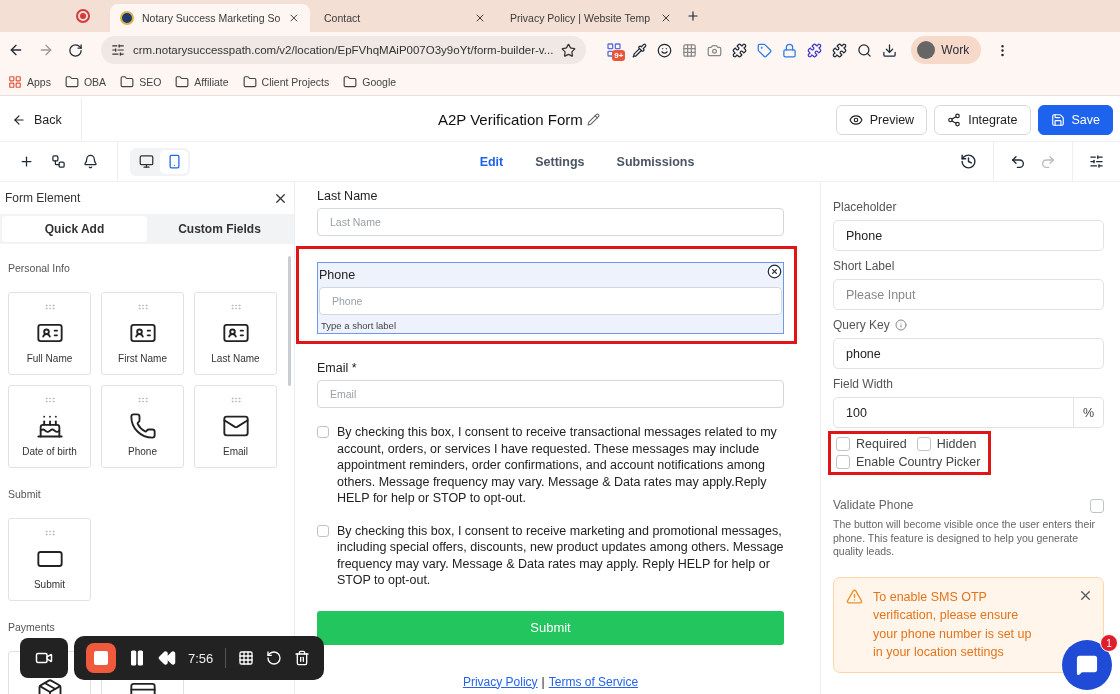 This screenshot has height=694, width=1120. What do you see at coordinates (593, 681) in the screenshot?
I see `link: Terms of Service` at bounding box center [593, 681].